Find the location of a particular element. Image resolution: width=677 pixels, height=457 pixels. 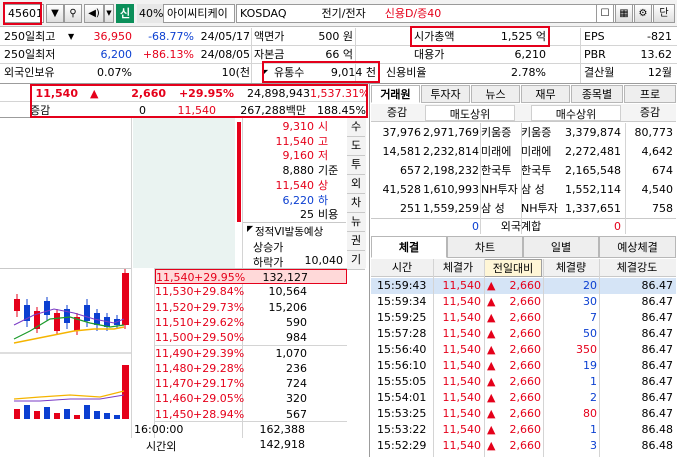

par-value: 500 원 is located at coordinates (335, 36).